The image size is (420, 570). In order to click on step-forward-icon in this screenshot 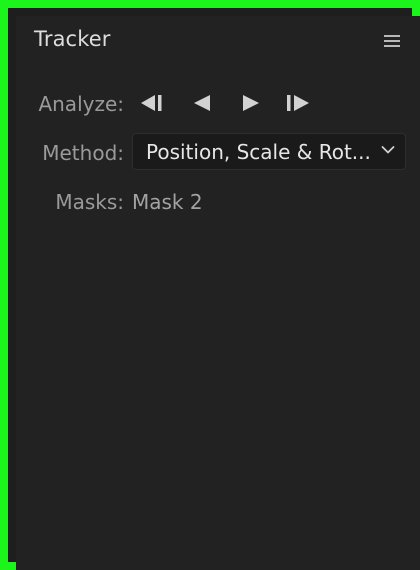, I will do `click(298, 103)`.